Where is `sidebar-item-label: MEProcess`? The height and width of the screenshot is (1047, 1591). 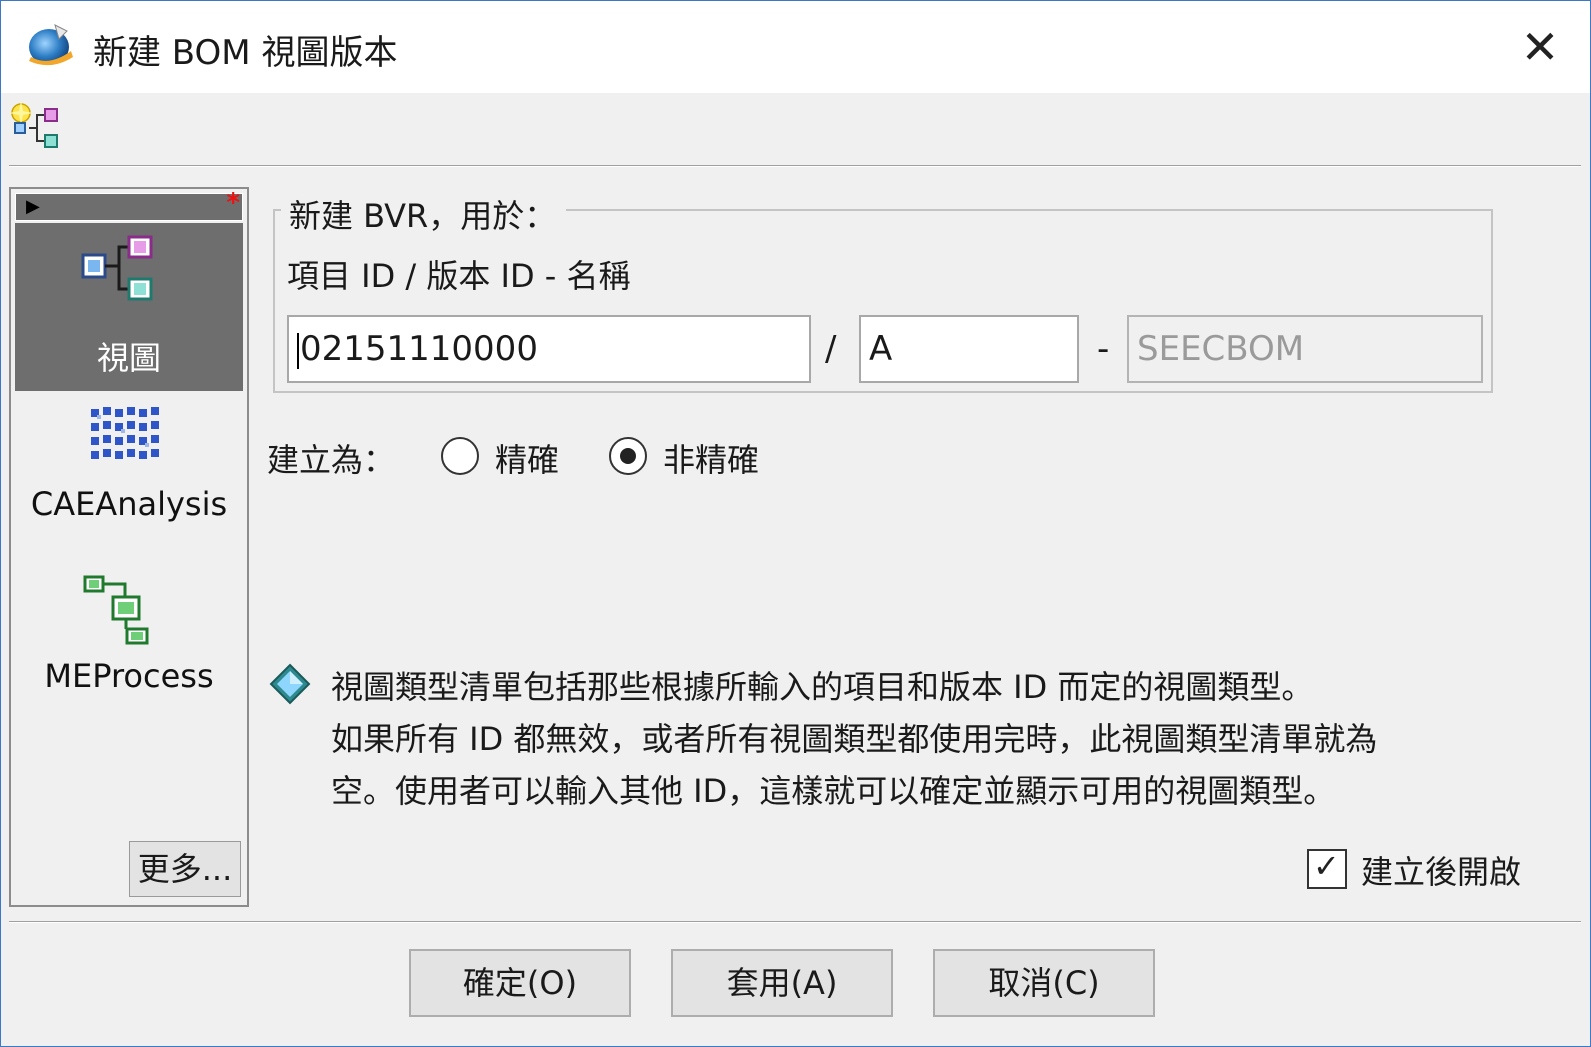 sidebar-item-label: MEProcess is located at coordinates (129, 676).